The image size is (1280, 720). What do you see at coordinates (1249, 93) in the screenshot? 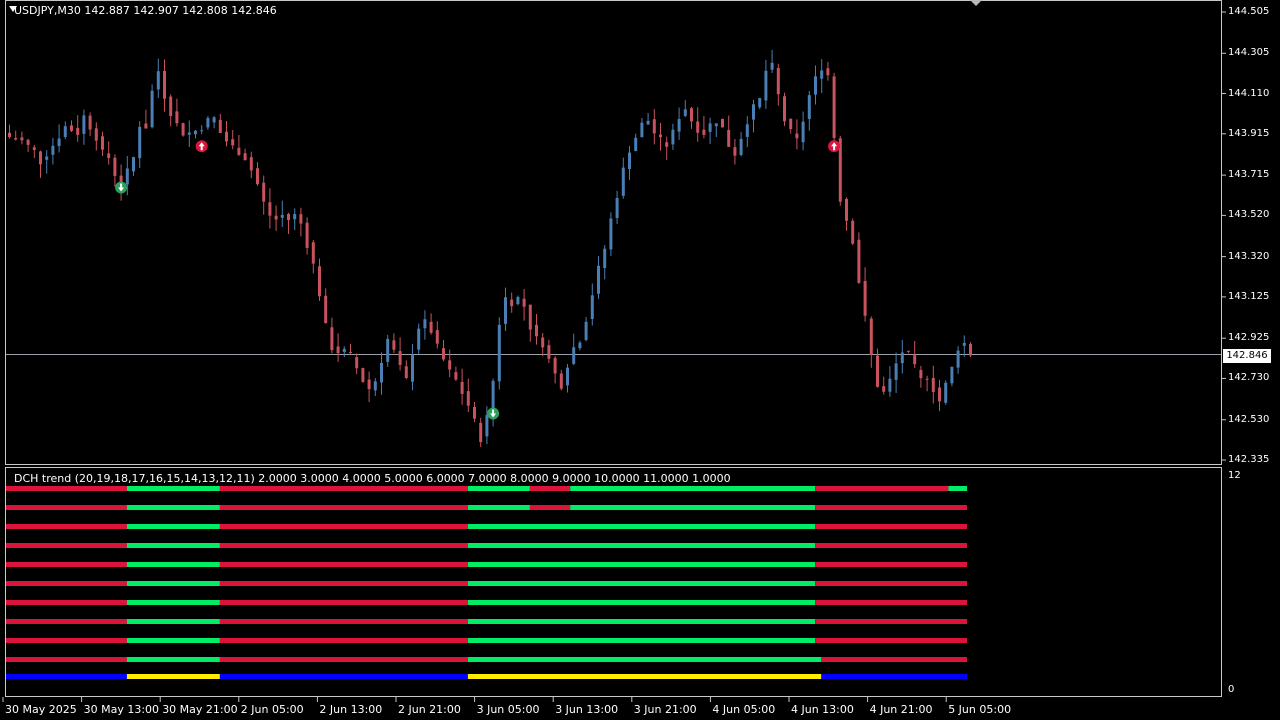
I see `price-tick-label: 144.110` at bounding box center [1249, 93].